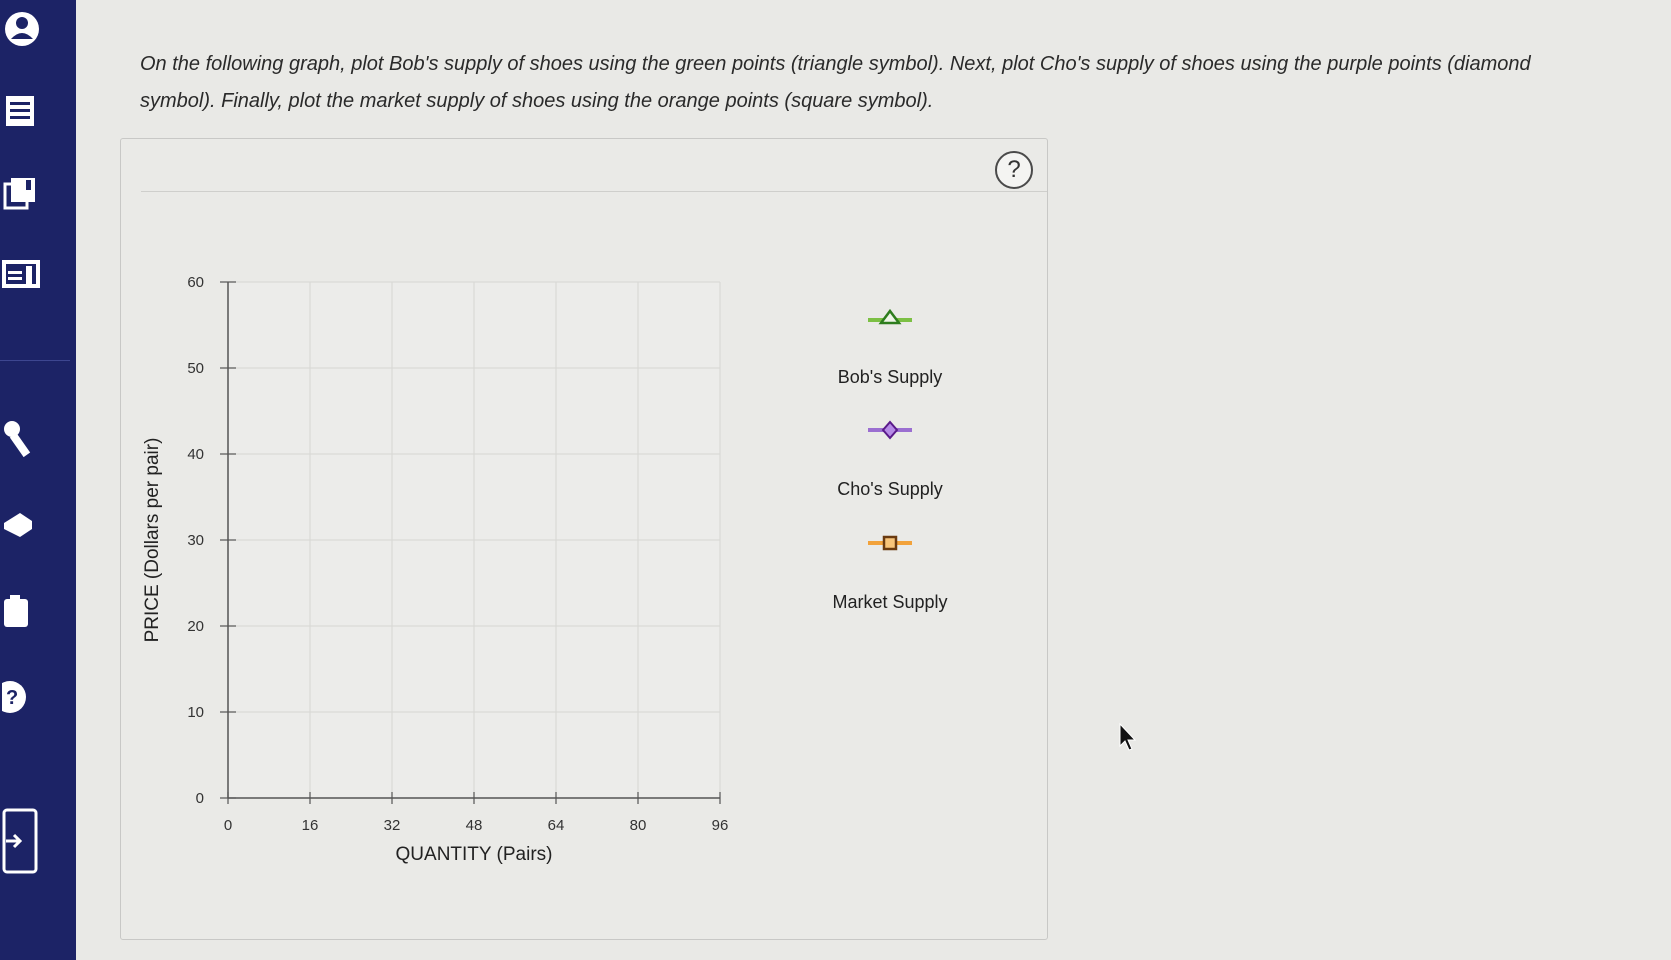 The width and height of the screenshot is (1671, 960). What do you see at coordinates (200, 798) in the screenshot?
I see `y-tick-label: 0` at bounding box center [200, 798].